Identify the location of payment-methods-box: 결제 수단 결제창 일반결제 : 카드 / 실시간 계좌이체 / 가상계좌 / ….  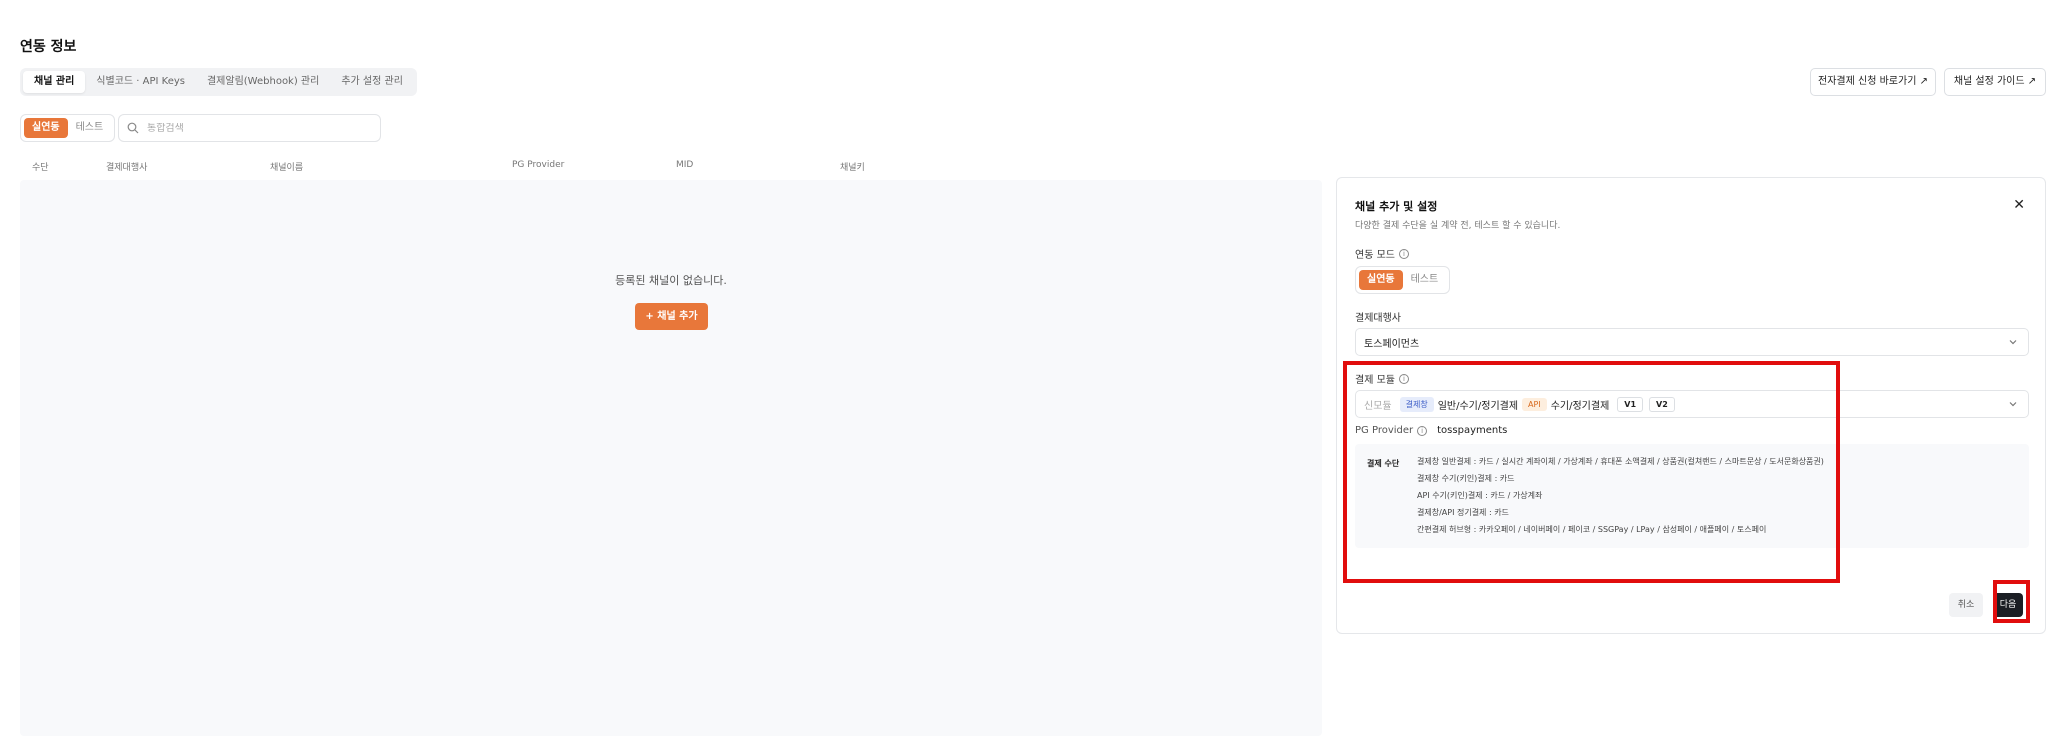
(1692, 496).